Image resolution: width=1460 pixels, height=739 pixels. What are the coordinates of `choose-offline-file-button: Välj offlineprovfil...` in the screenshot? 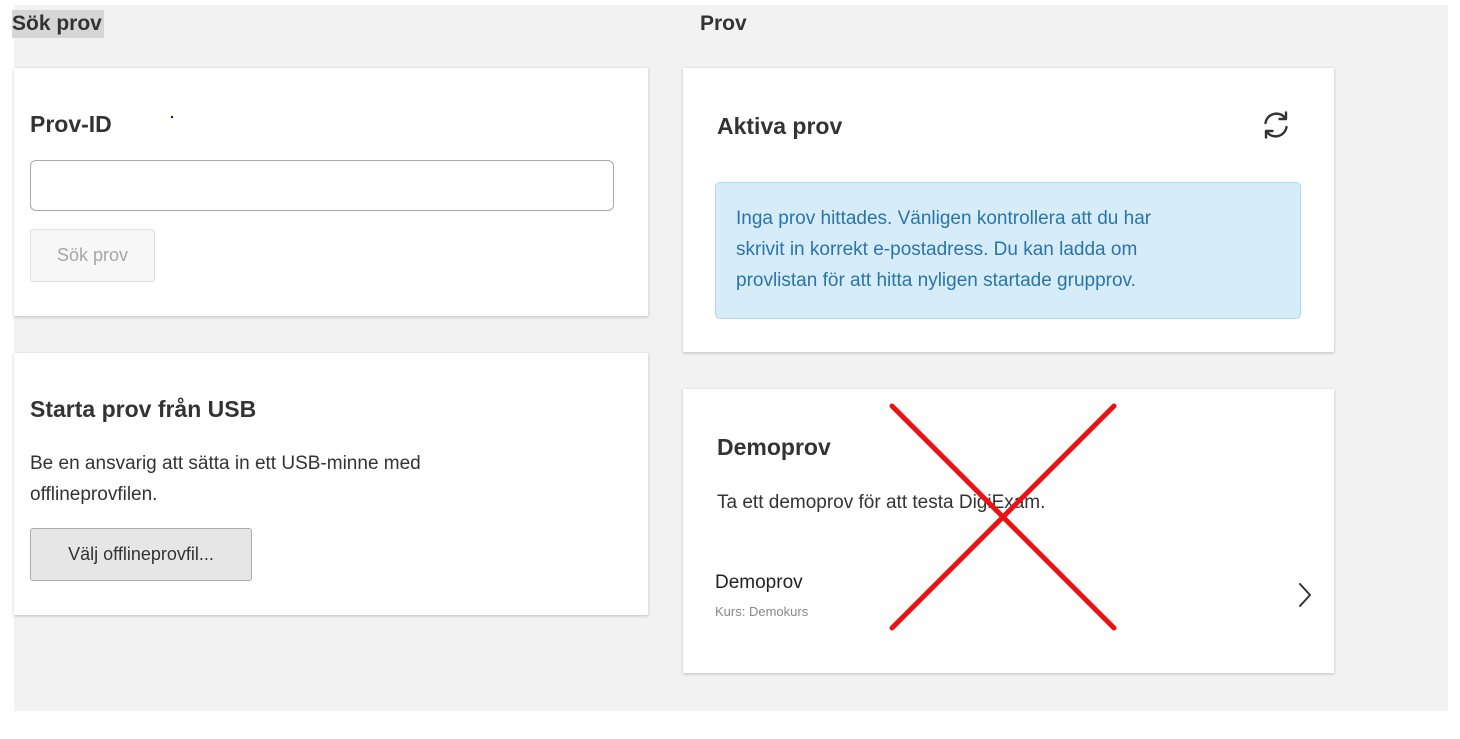 It's located at (141, 554).